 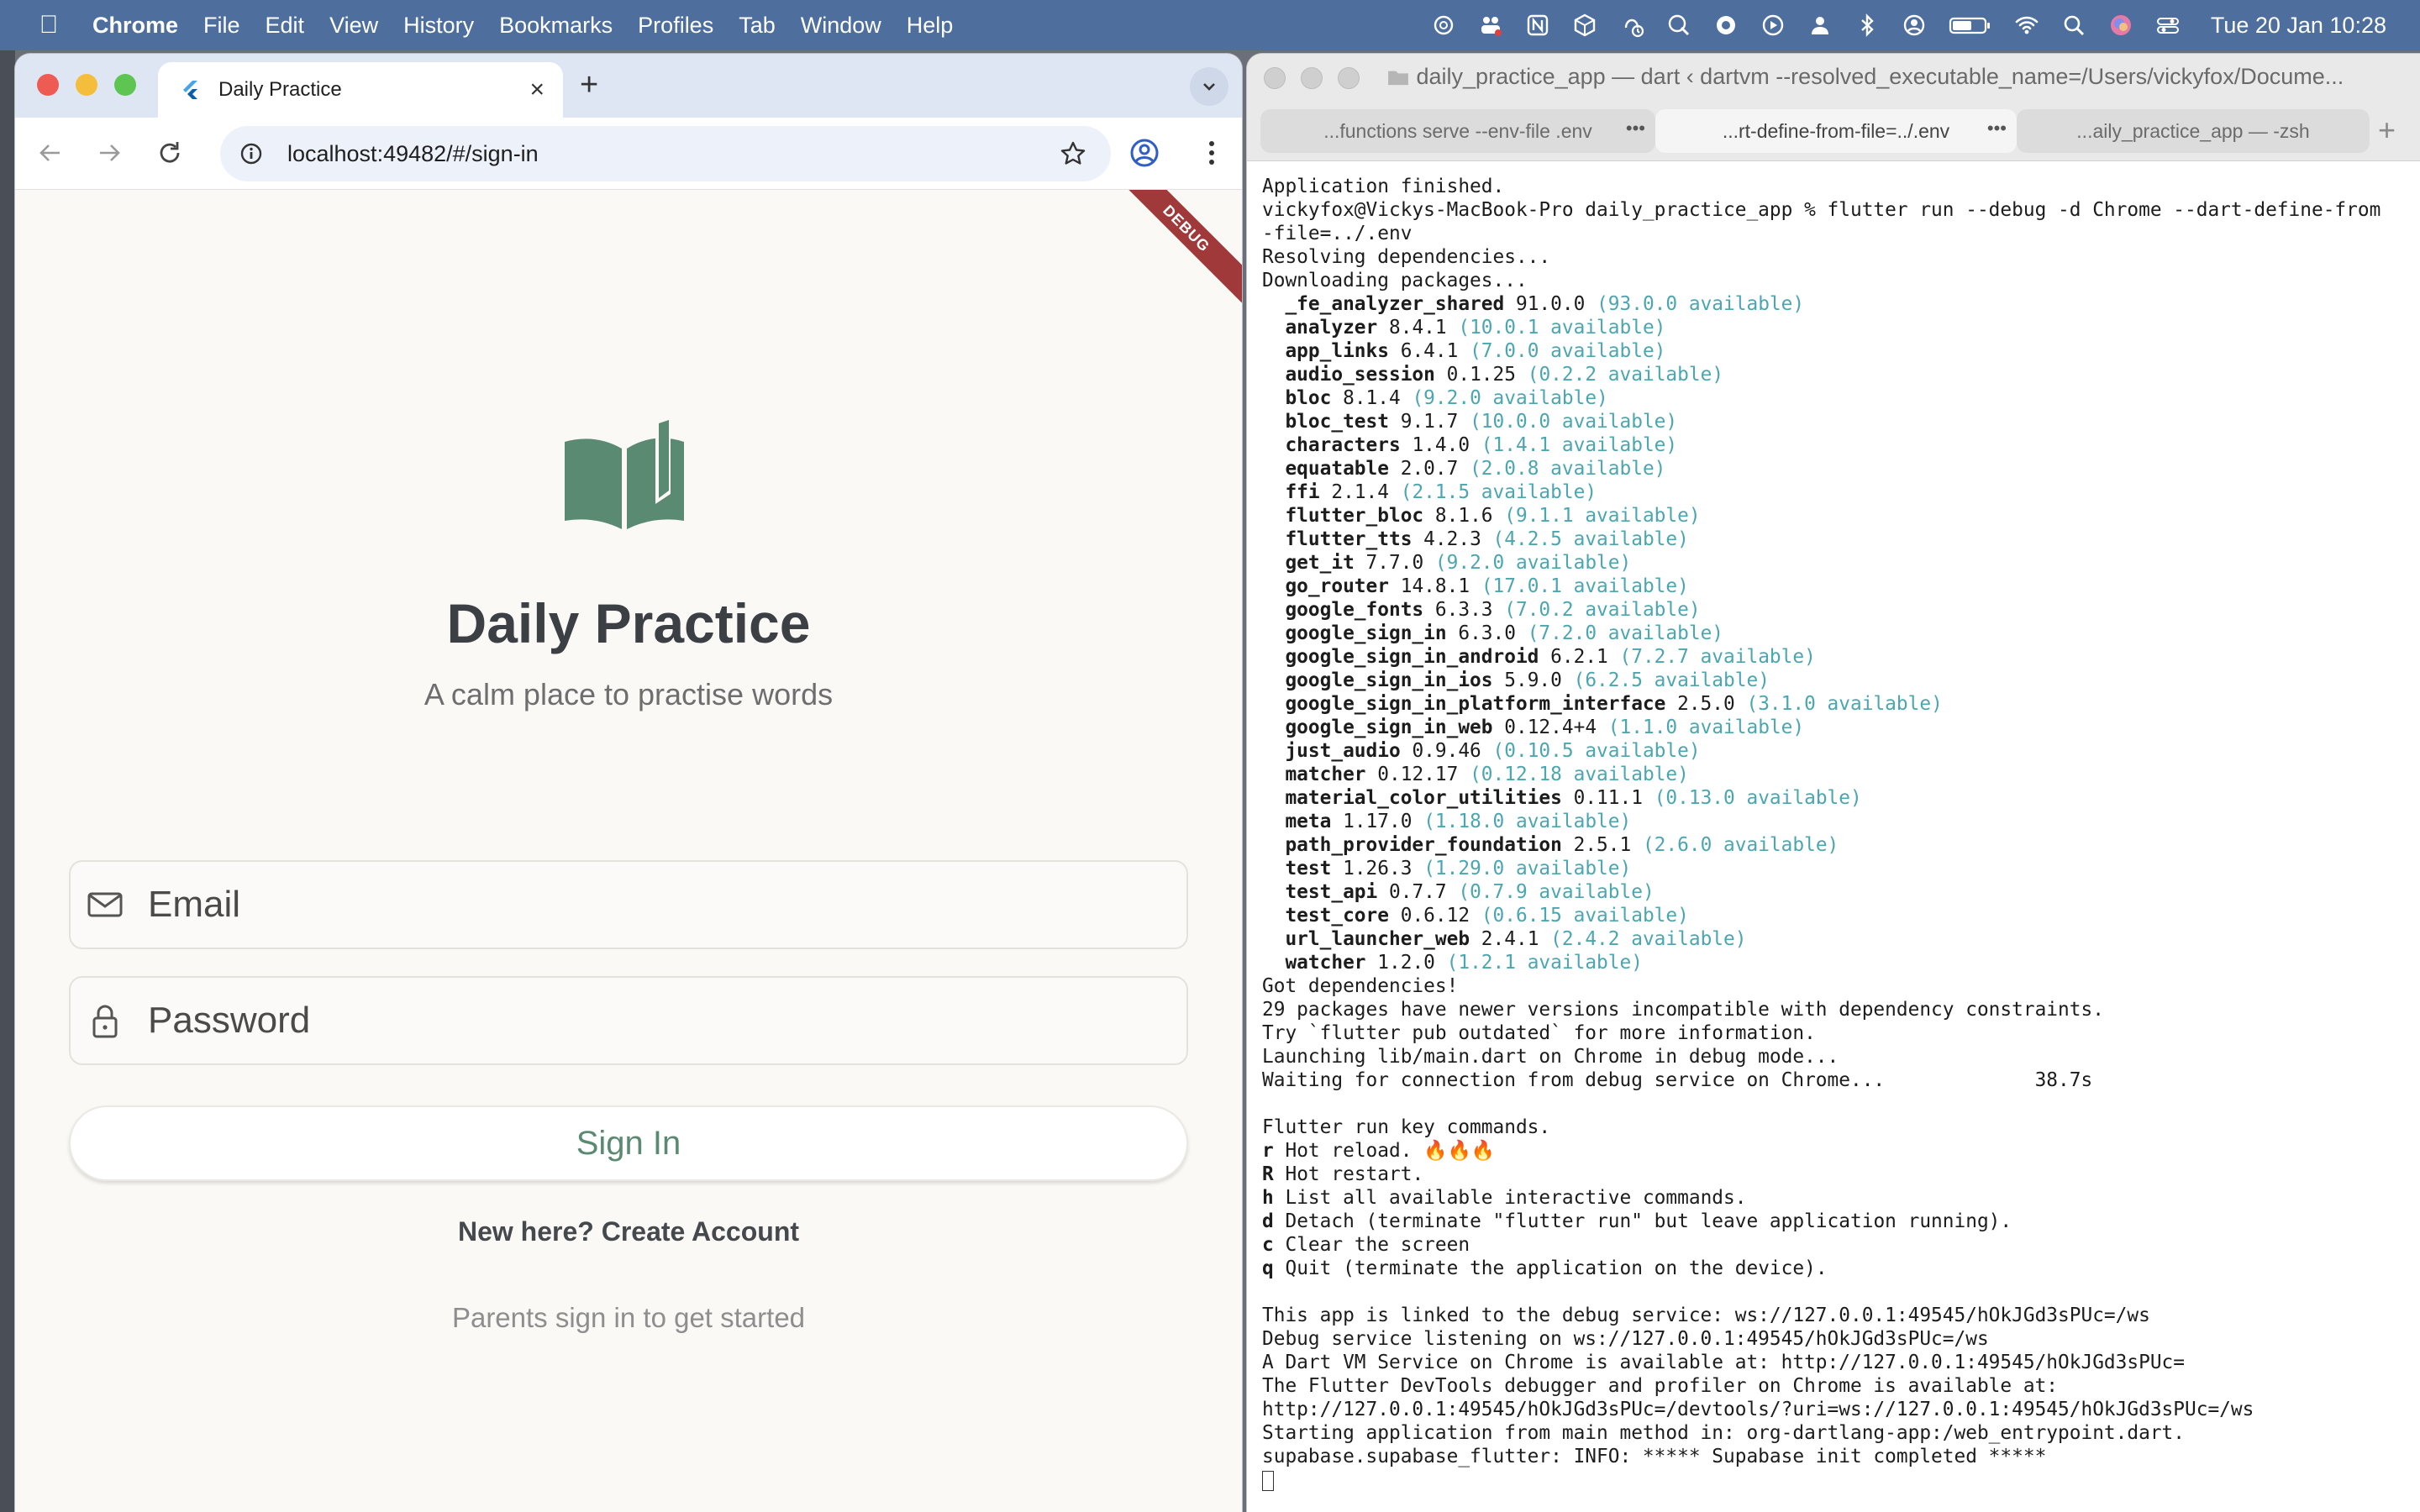 I want to click on email-input, so click(x=610, y=905).